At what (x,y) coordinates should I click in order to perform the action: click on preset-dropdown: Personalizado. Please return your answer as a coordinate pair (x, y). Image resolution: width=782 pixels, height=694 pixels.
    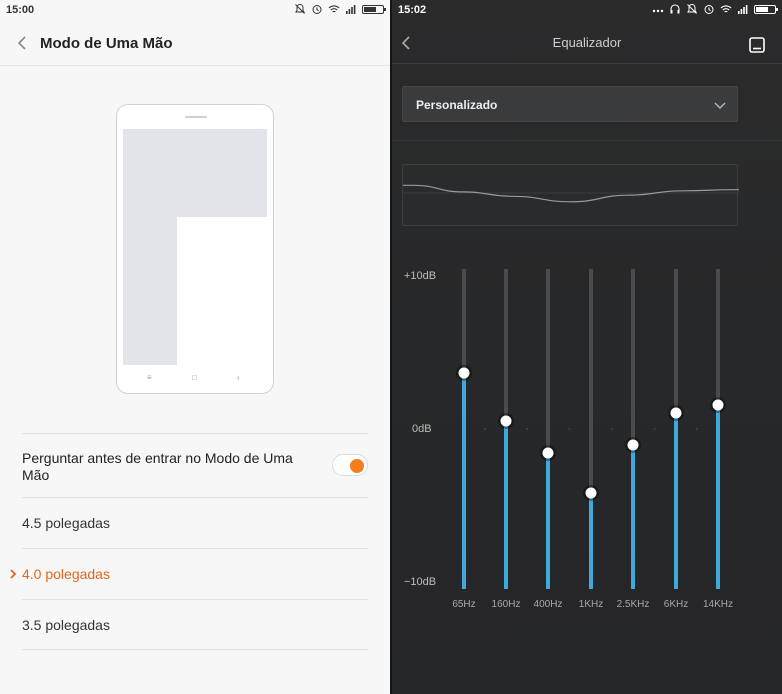
    Looking at the image, I should click on (570, 104).